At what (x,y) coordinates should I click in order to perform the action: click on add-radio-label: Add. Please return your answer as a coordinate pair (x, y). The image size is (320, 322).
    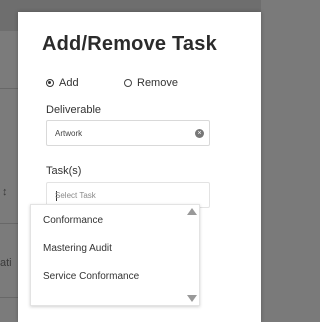
    Looking at the image, I should click on (69, 83).